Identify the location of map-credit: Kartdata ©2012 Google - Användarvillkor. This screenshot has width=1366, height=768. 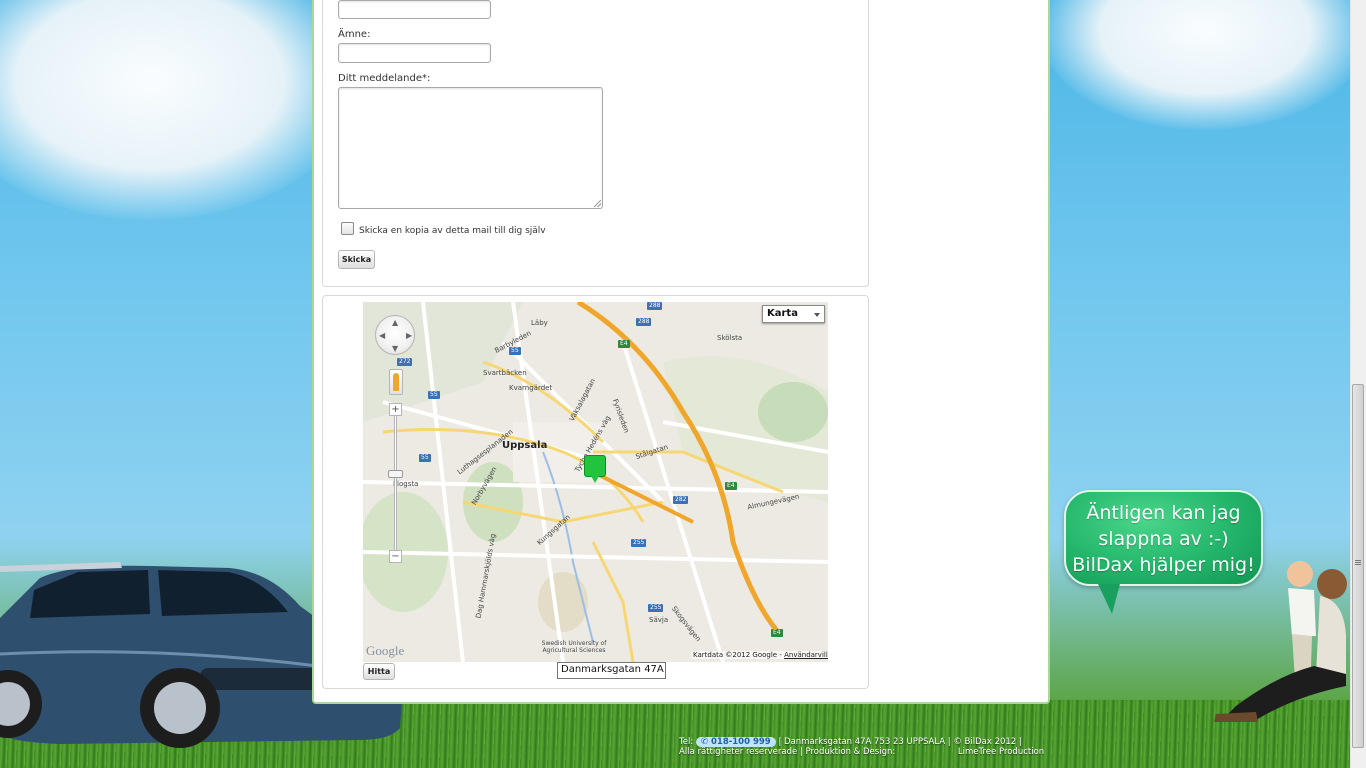
(759, 655).